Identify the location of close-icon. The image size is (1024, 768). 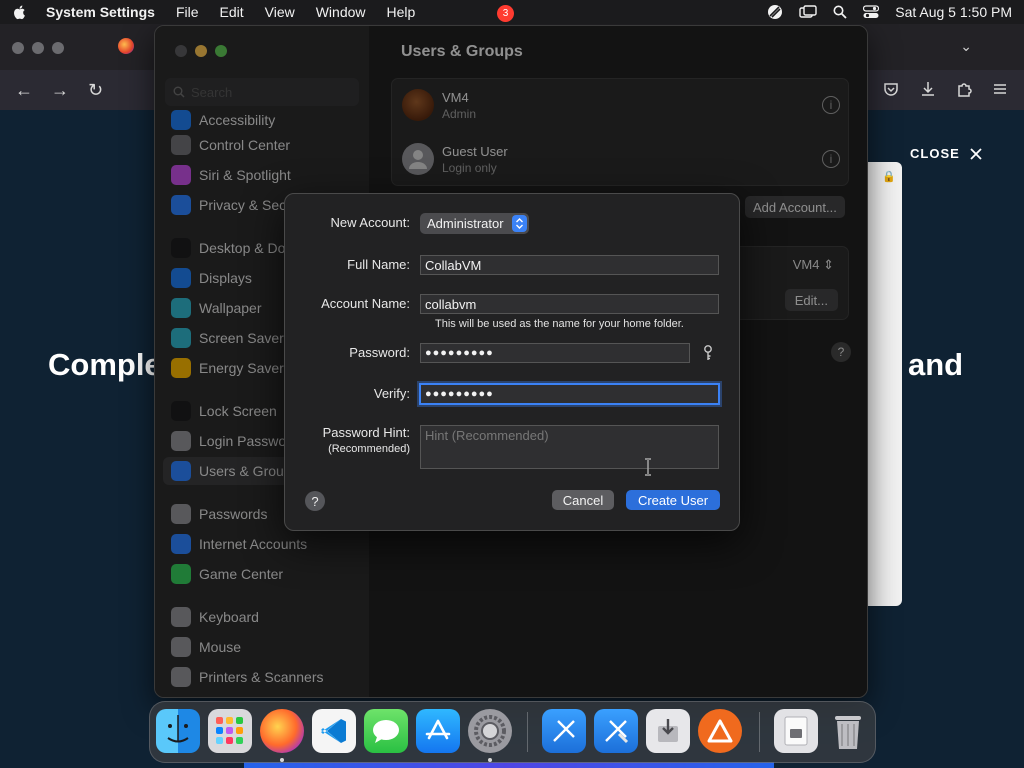
(976, 153).